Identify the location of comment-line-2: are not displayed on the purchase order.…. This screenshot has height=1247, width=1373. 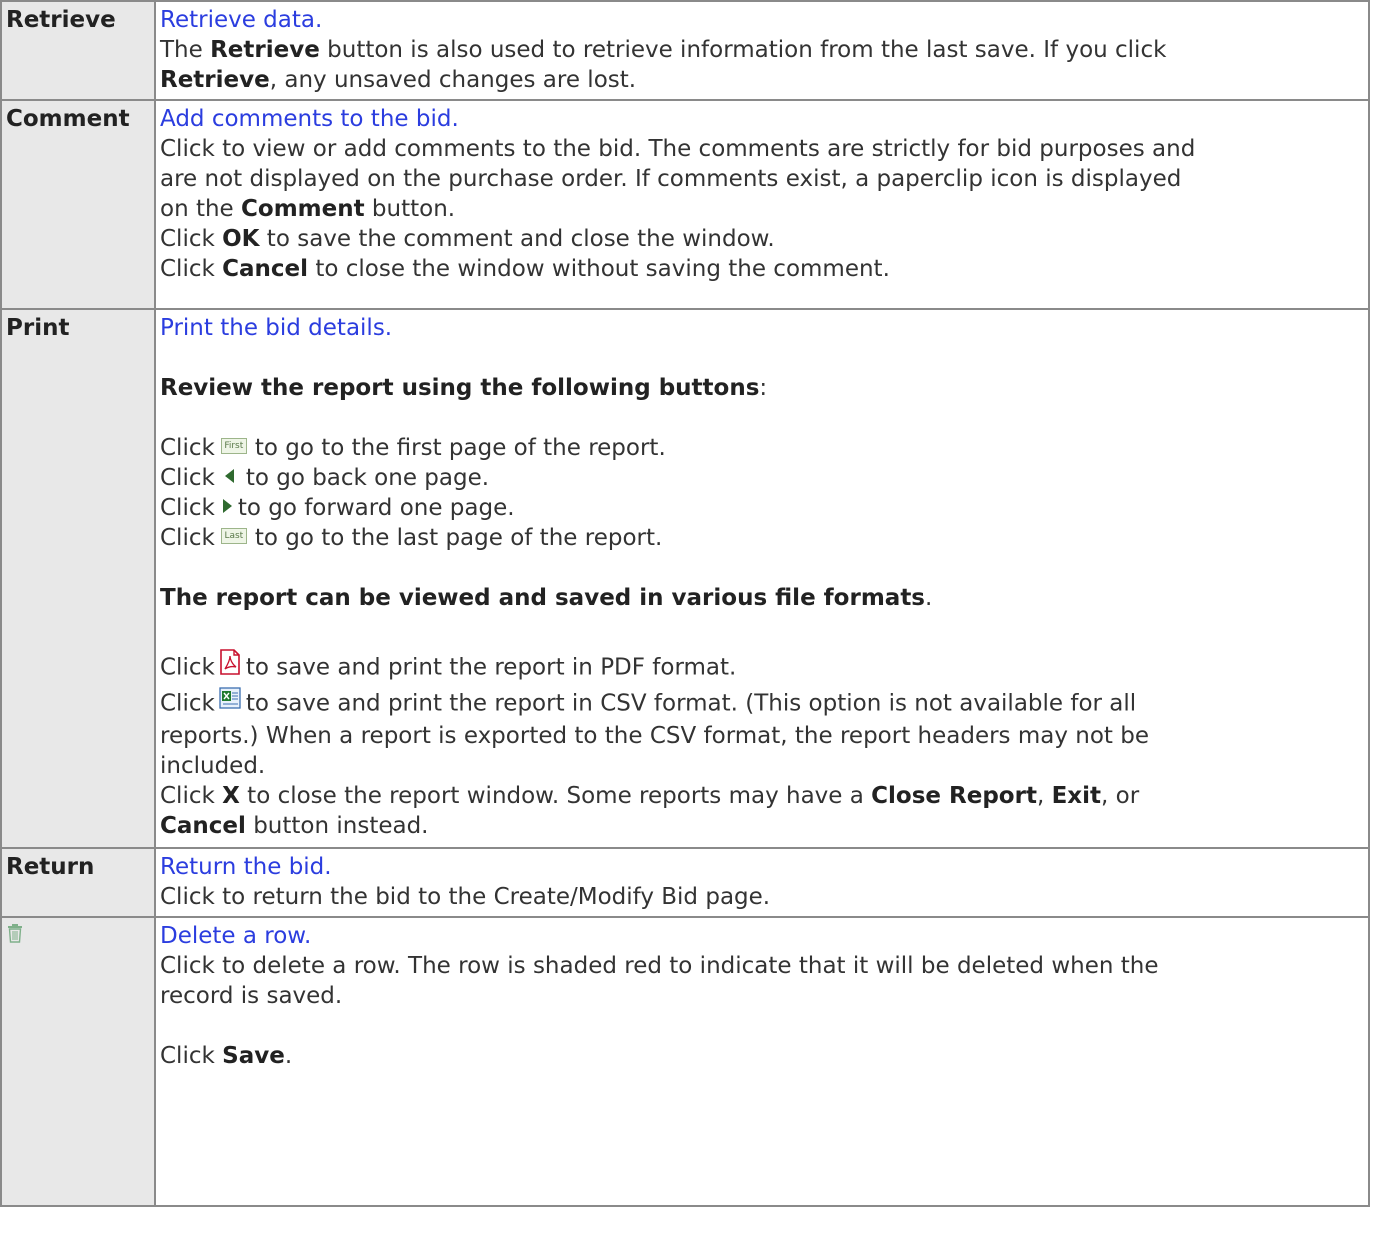
(671, 179).